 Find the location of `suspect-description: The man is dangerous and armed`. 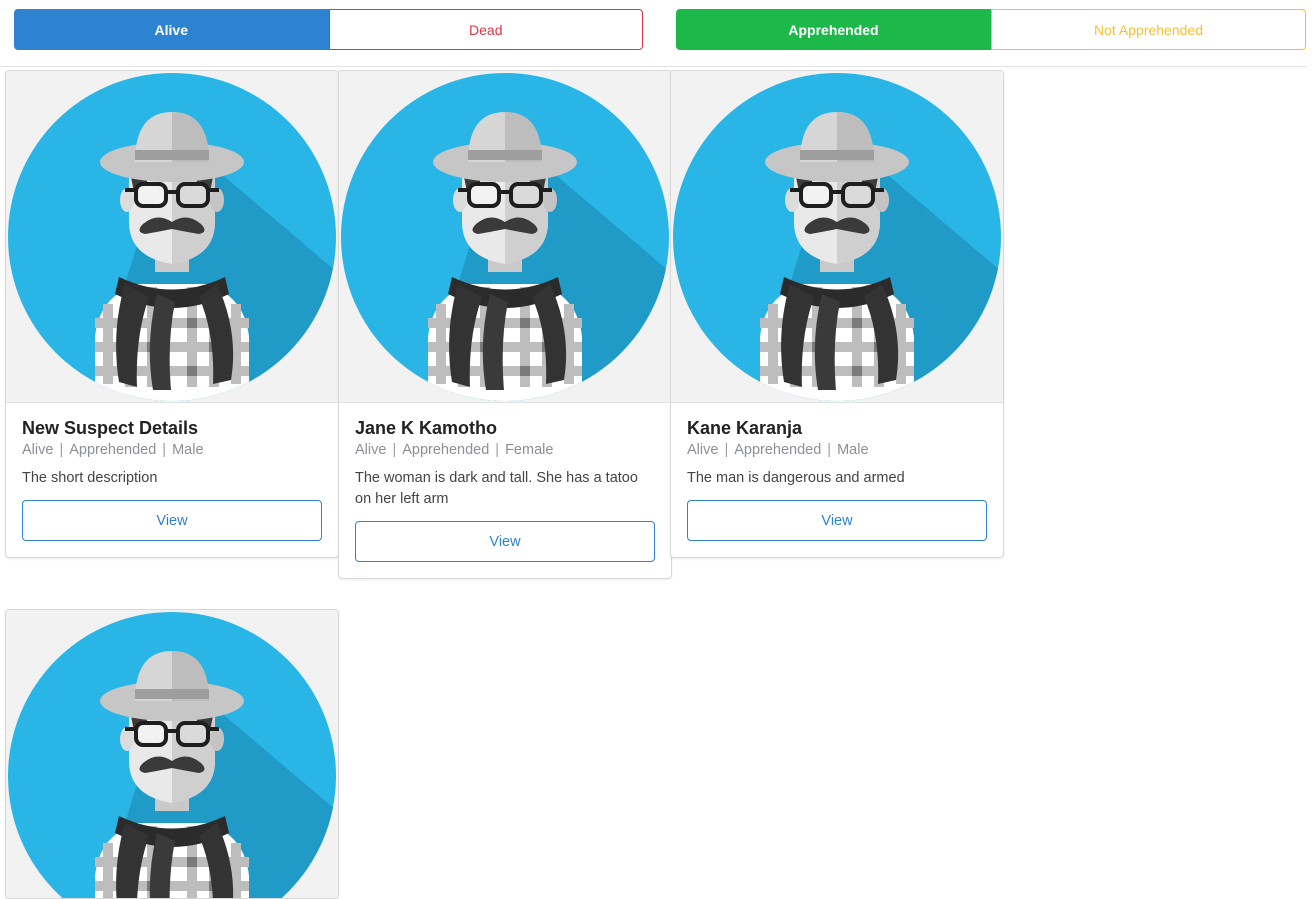

suspect-description: The man is dangerous and armed is located at coordinates (796, 478).